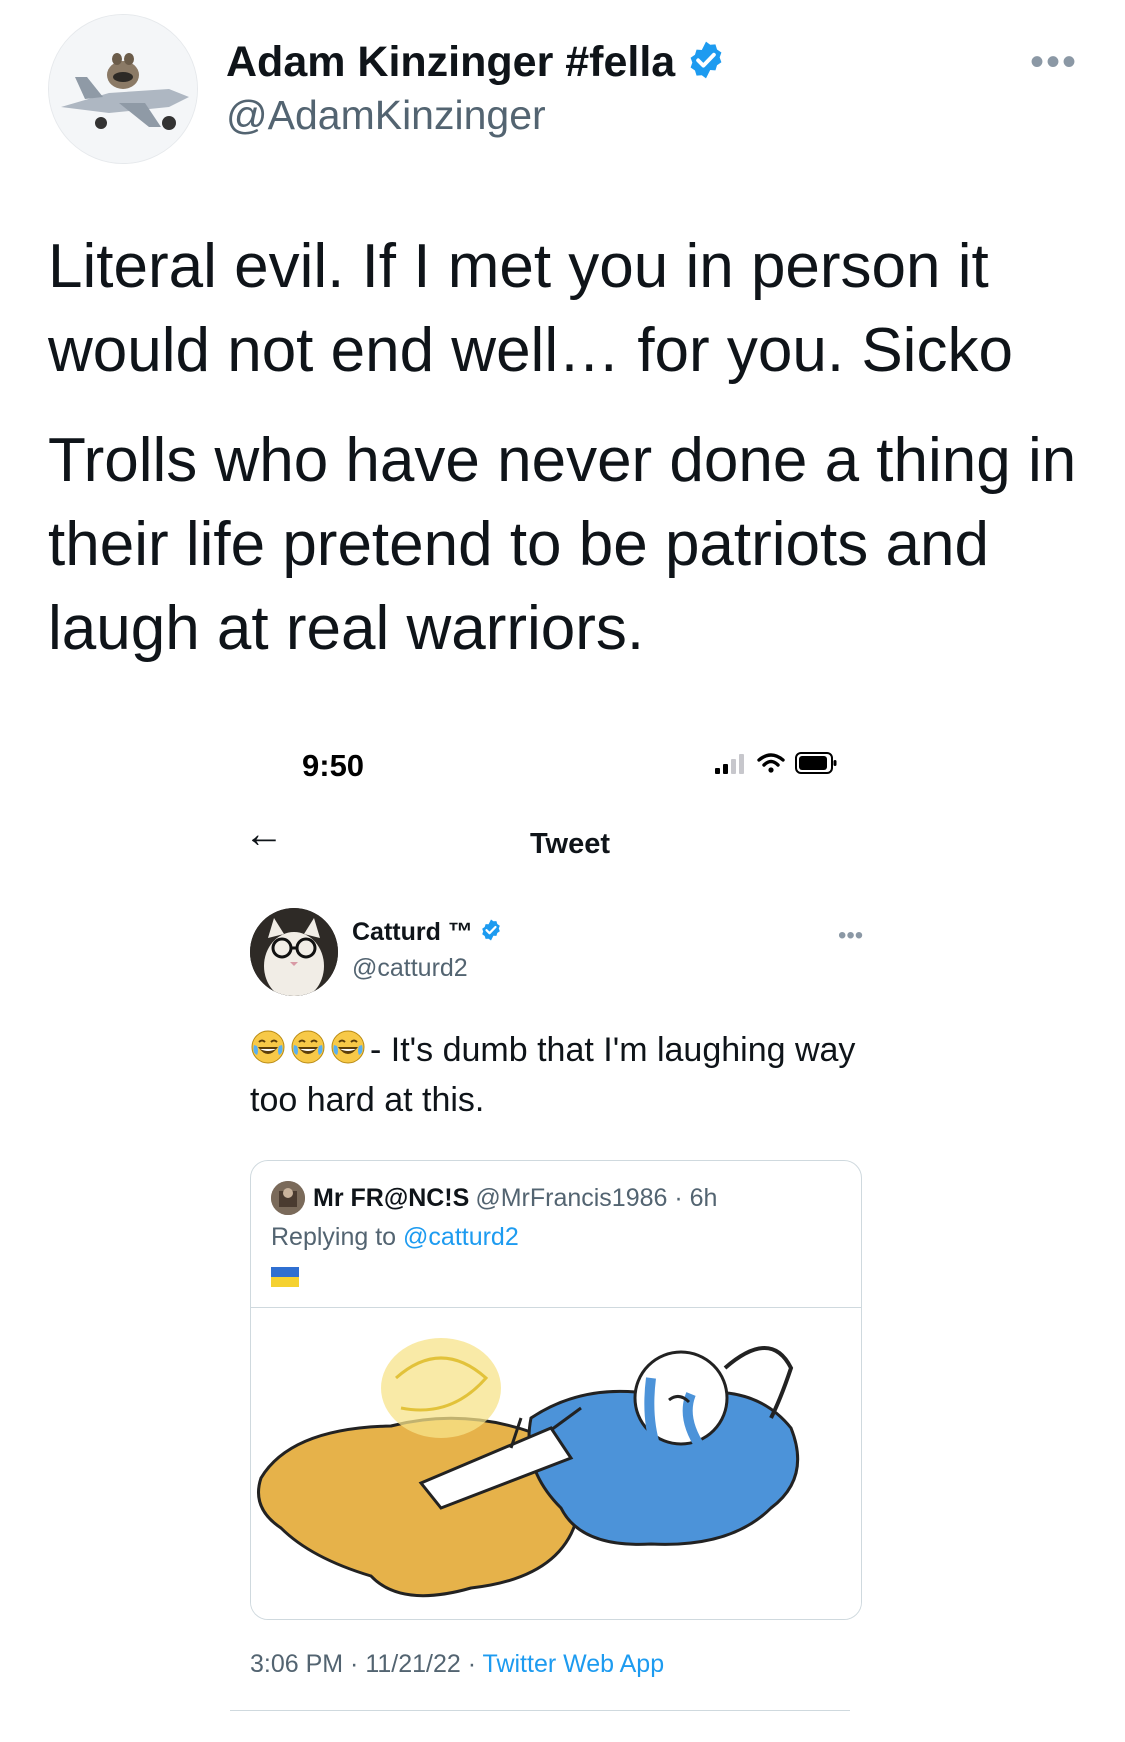 The height and width of the screenshot is (1742, 1125). What do you see at coordinates (366, 1664) in the screenshot?
I see `tweet-datetime: 3:06 PM · 11/21/22 ·` at bounding box center [366, 1664].